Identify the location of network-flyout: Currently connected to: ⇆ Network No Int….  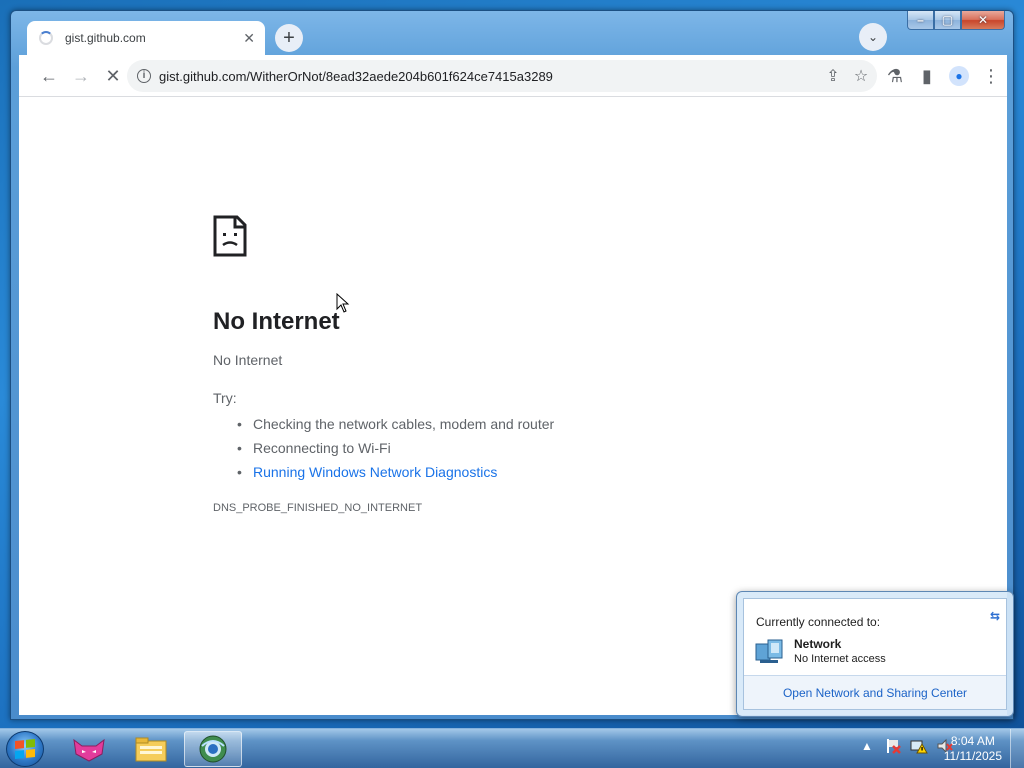
(875, 654).